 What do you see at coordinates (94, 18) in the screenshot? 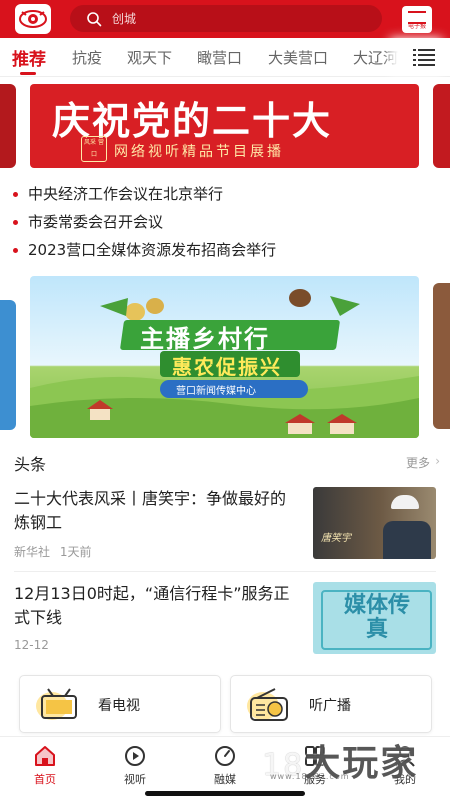
I see `search-icon` at bounding box center [94, 18].